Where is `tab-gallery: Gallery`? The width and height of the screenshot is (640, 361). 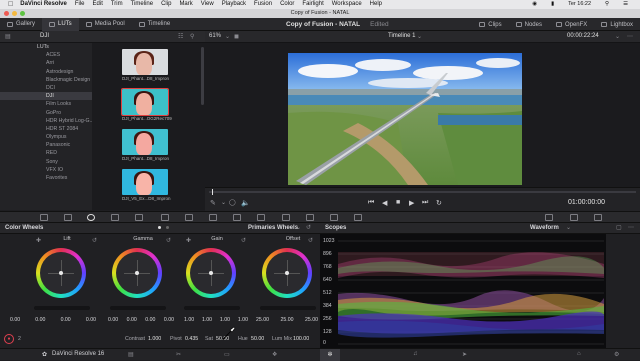 tab-gallery: Gallery is located at coordinates (21, 24).